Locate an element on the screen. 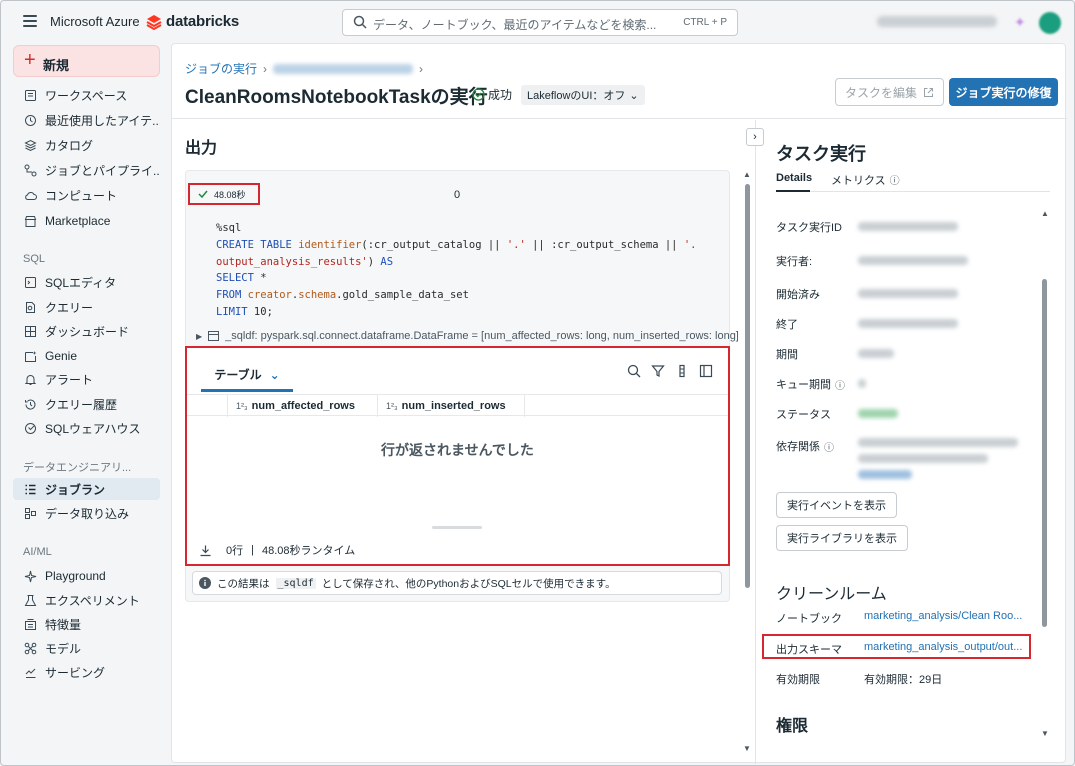 This screenshot has height=766, width=1075. sidebar-item-query-history: クエリー履歴 is located at coordinates (86, 404).